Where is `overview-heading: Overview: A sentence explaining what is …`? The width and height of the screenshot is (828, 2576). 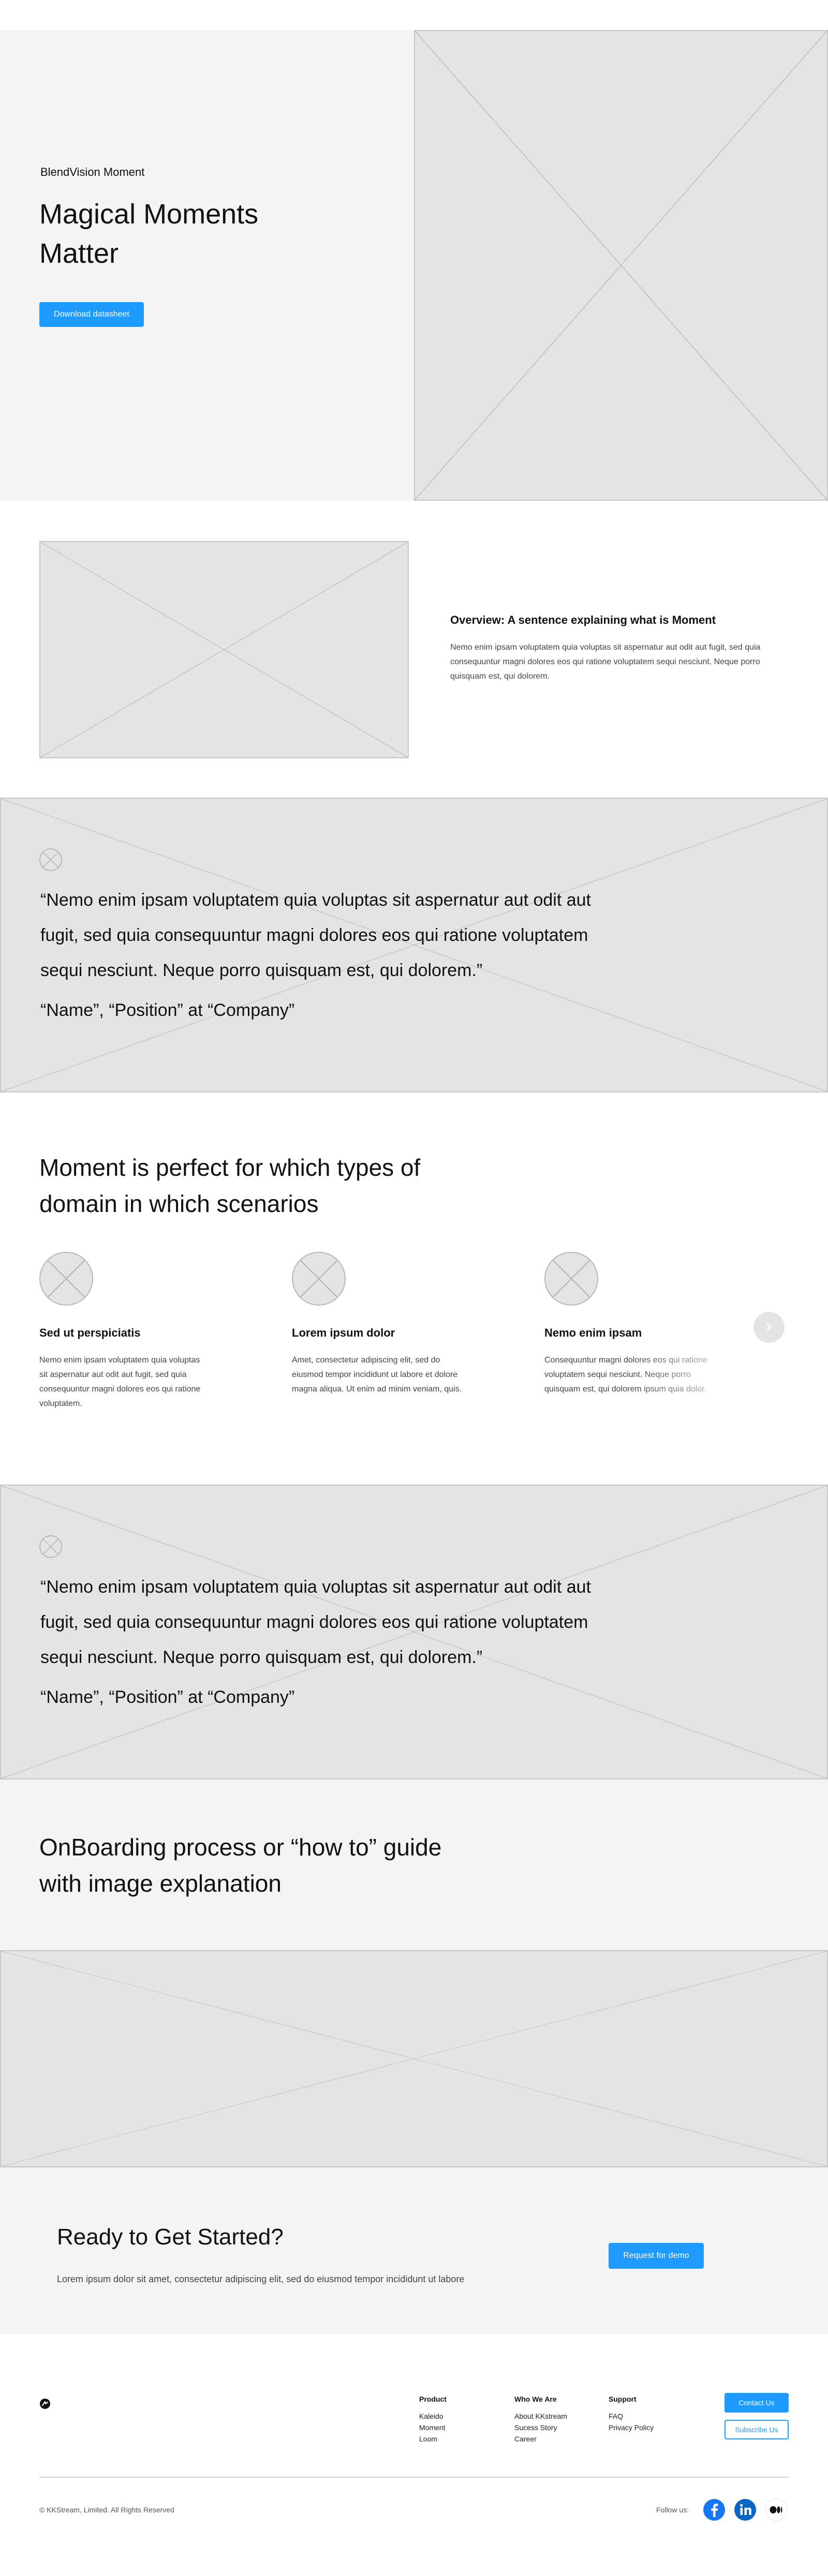 overview-heading: Overview: A sentence explaining what is … is located at coordinates (583, 619).